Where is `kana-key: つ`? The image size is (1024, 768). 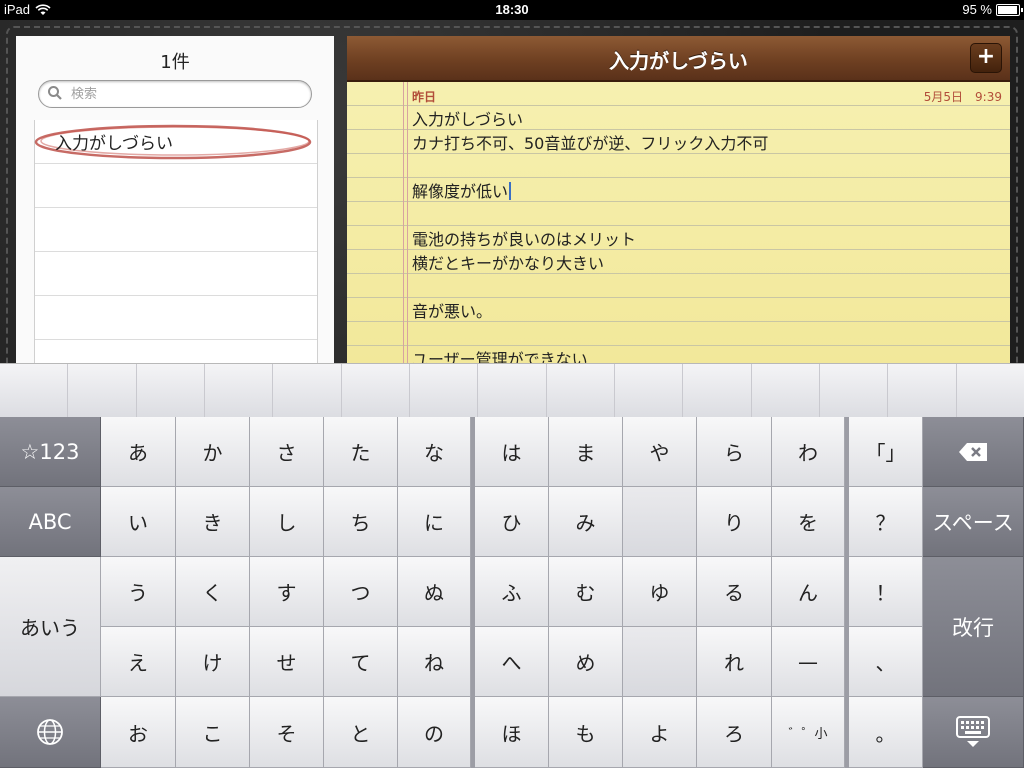
kana-key: つ is located at coordinates (361, 592).